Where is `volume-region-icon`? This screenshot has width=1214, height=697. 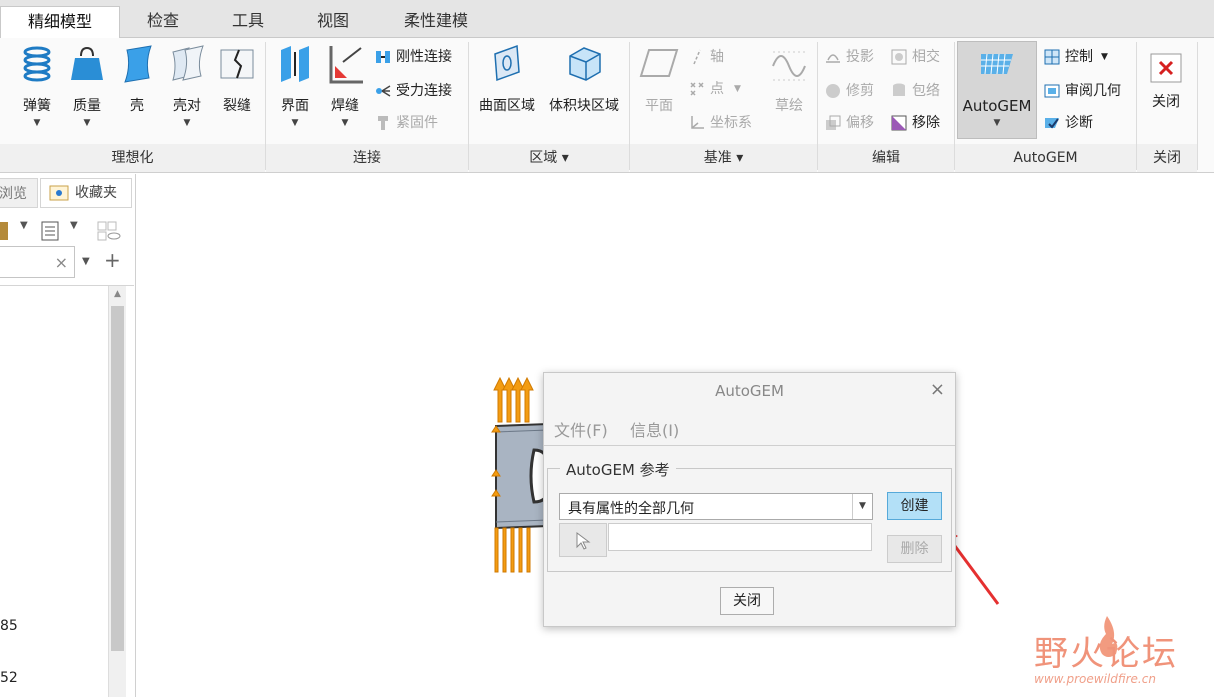 volume-region-icon is located at coordinates (585, 64).